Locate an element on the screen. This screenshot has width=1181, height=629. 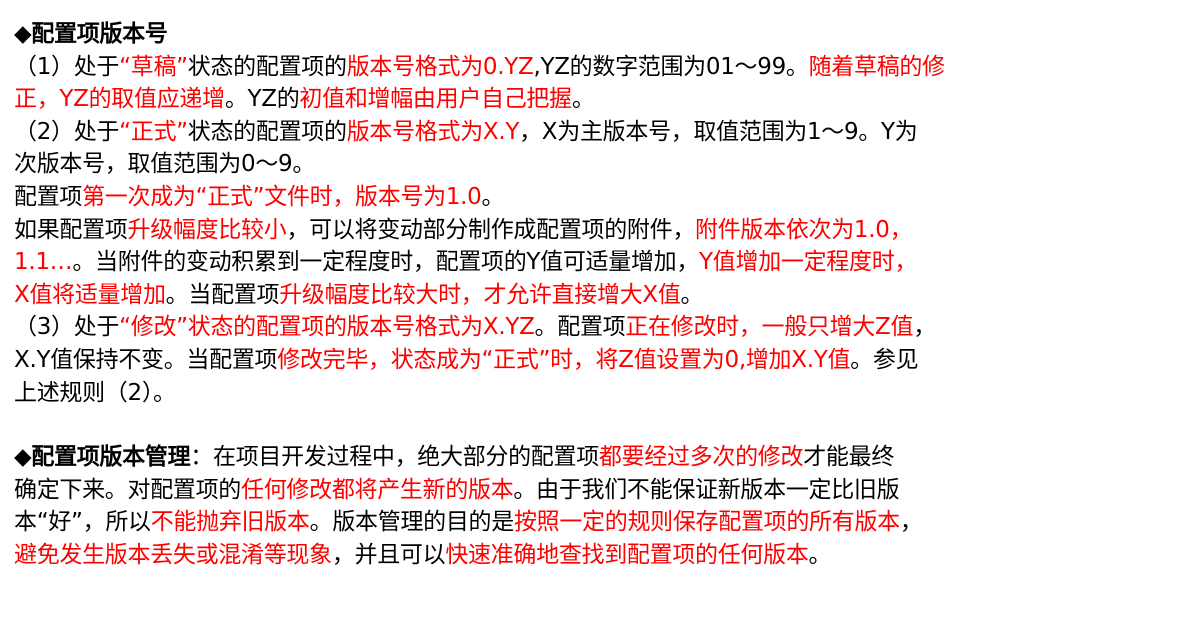
text-span: 确定下来。对配置项的 is located at coordinates (128, 489).